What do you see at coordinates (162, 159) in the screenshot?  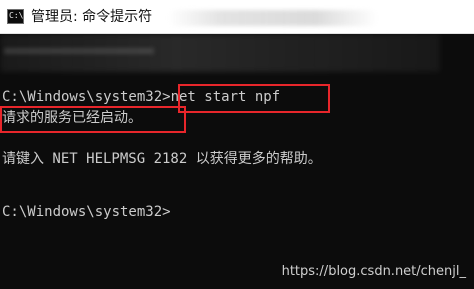 I see `console-line-help: 请键入 NET HELPMSG 2182 以获得更多的帮助。` at bounding box center [162, 159].